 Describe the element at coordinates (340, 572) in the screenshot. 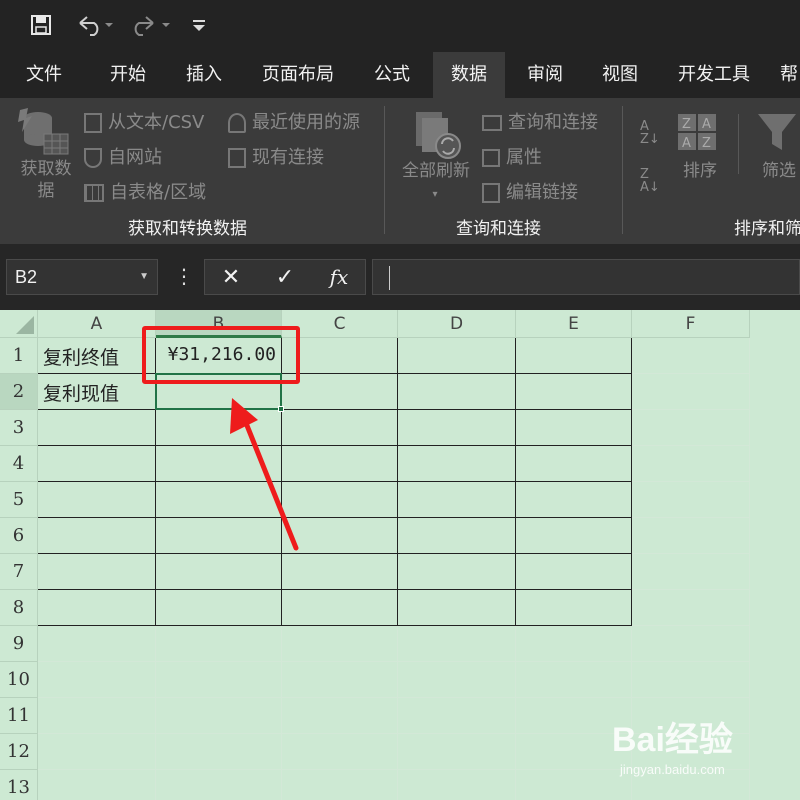

I see `cell-c7` at that location.